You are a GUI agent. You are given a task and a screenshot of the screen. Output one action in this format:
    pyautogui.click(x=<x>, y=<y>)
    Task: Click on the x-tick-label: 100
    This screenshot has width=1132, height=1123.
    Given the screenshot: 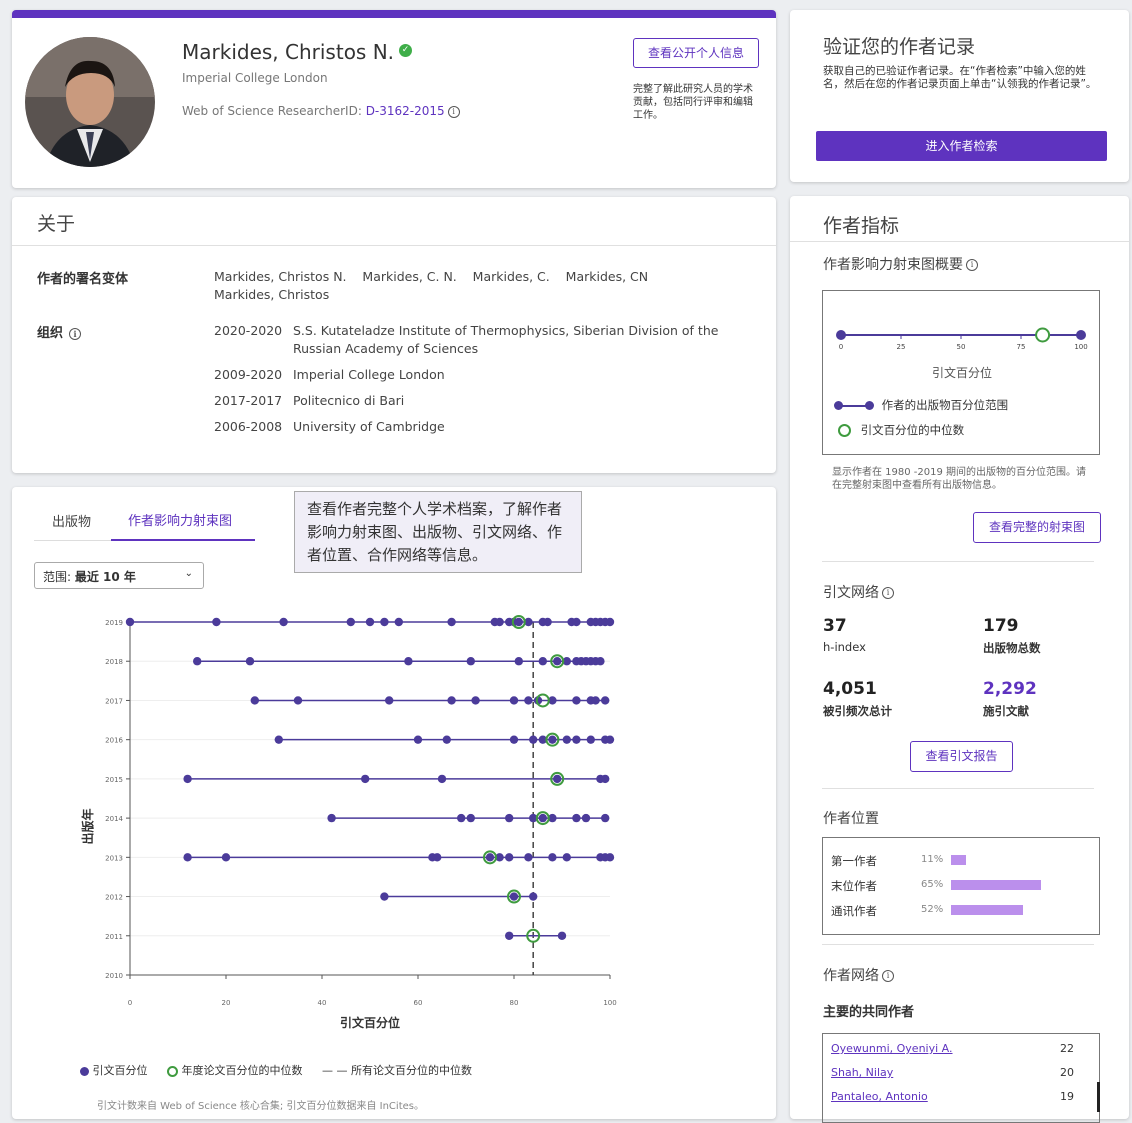 What is the action you would take?
    pyautogui.click(x=609, y=1003)
    